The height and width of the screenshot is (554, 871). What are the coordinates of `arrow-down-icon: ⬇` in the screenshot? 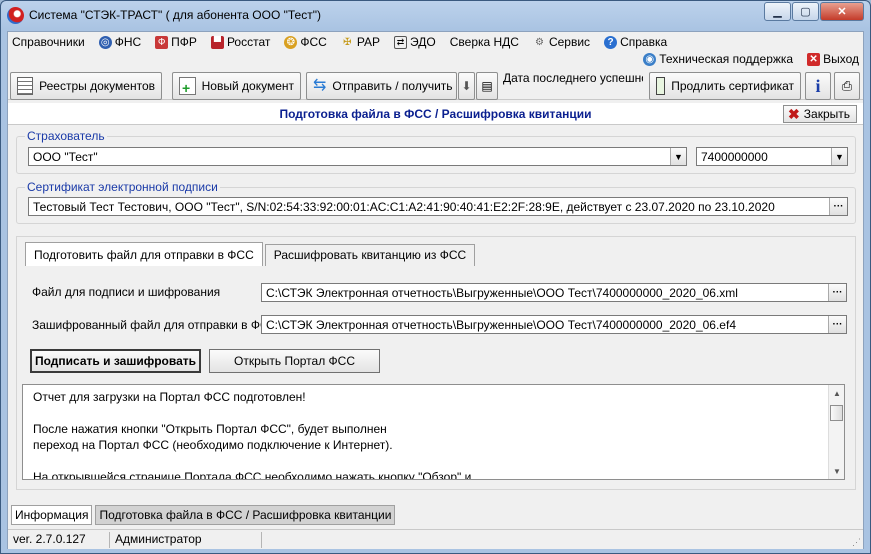 It's located at (466, 86).